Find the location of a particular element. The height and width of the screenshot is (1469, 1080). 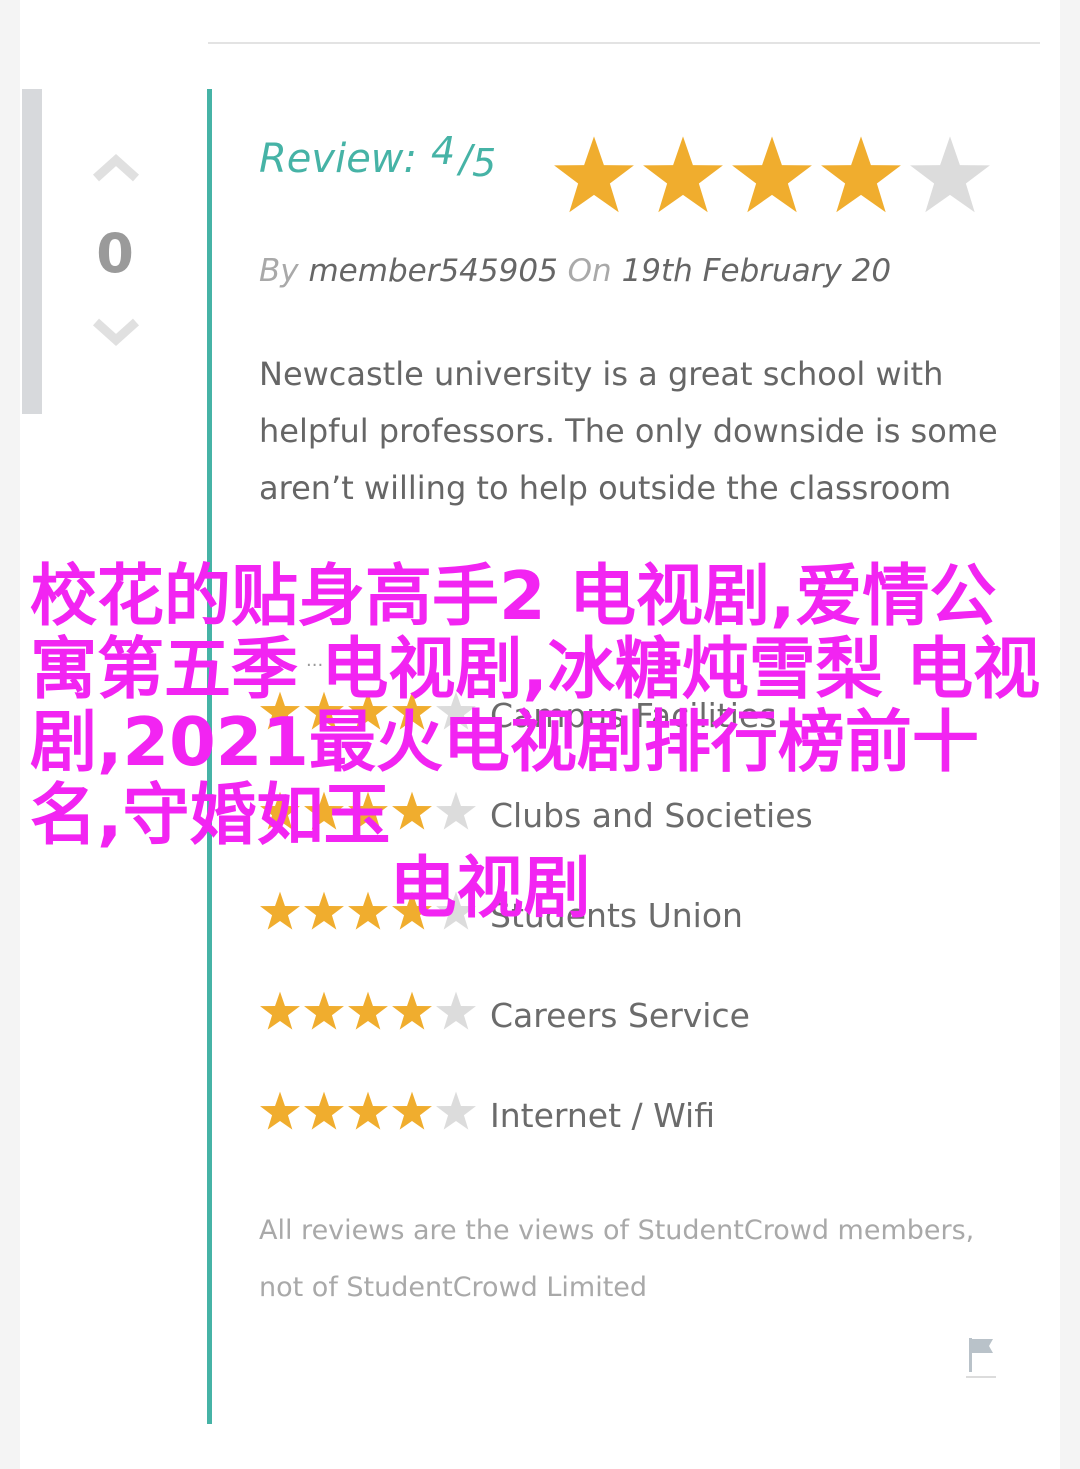

chevron-down-icon is located at coordinates (116, 333).